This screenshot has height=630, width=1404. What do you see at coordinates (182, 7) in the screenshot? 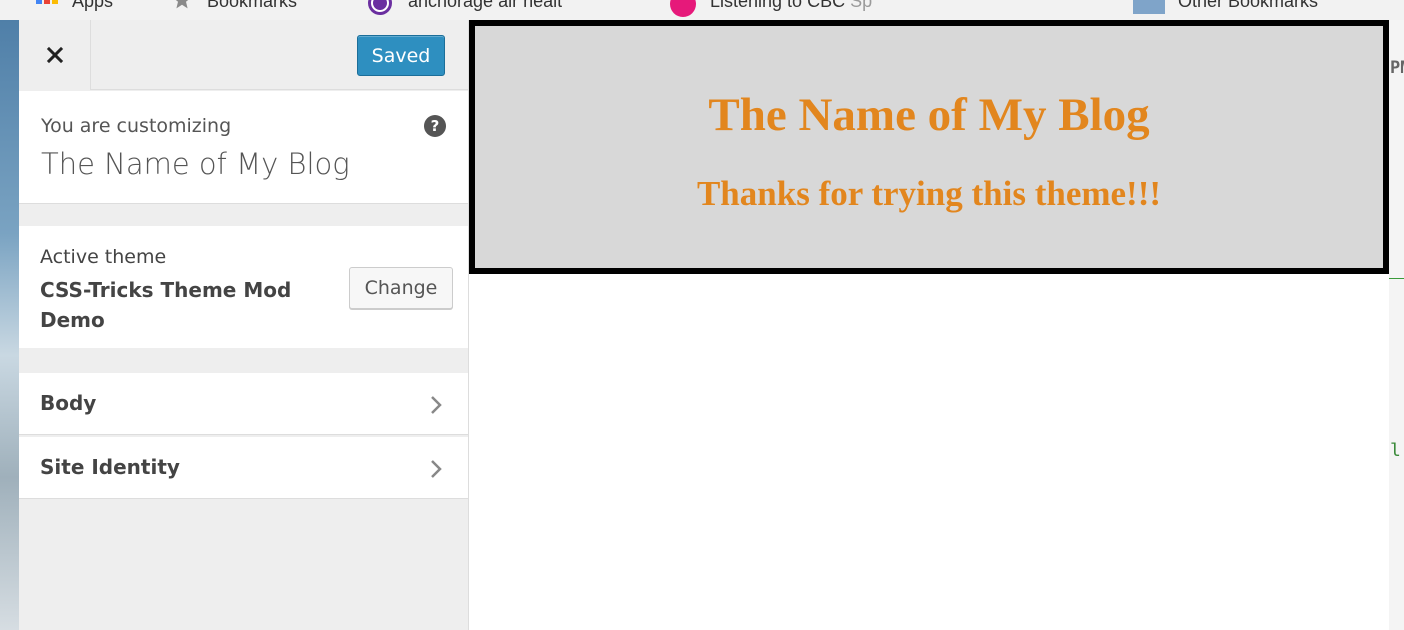
I see `star-icon` at bounding box center [182, 7].